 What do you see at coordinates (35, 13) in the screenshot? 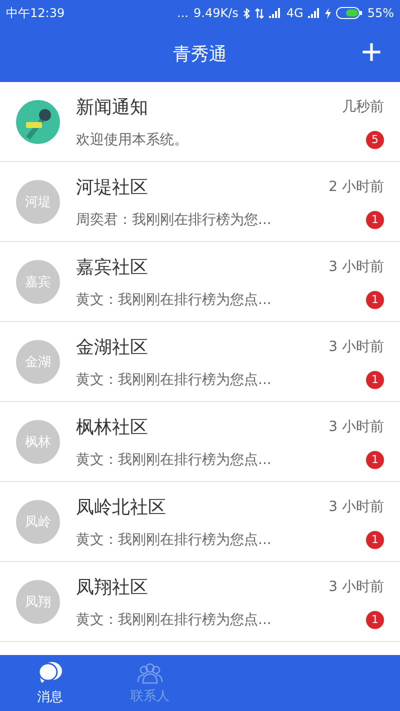
I see `status-time: 中午12:39` at bounding box center [35, 13].